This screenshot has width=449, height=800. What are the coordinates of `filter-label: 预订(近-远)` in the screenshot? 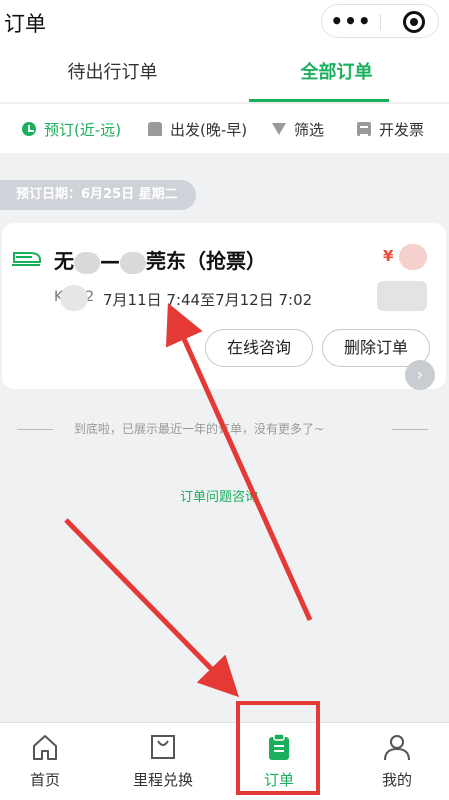 It's located at (83, 129).